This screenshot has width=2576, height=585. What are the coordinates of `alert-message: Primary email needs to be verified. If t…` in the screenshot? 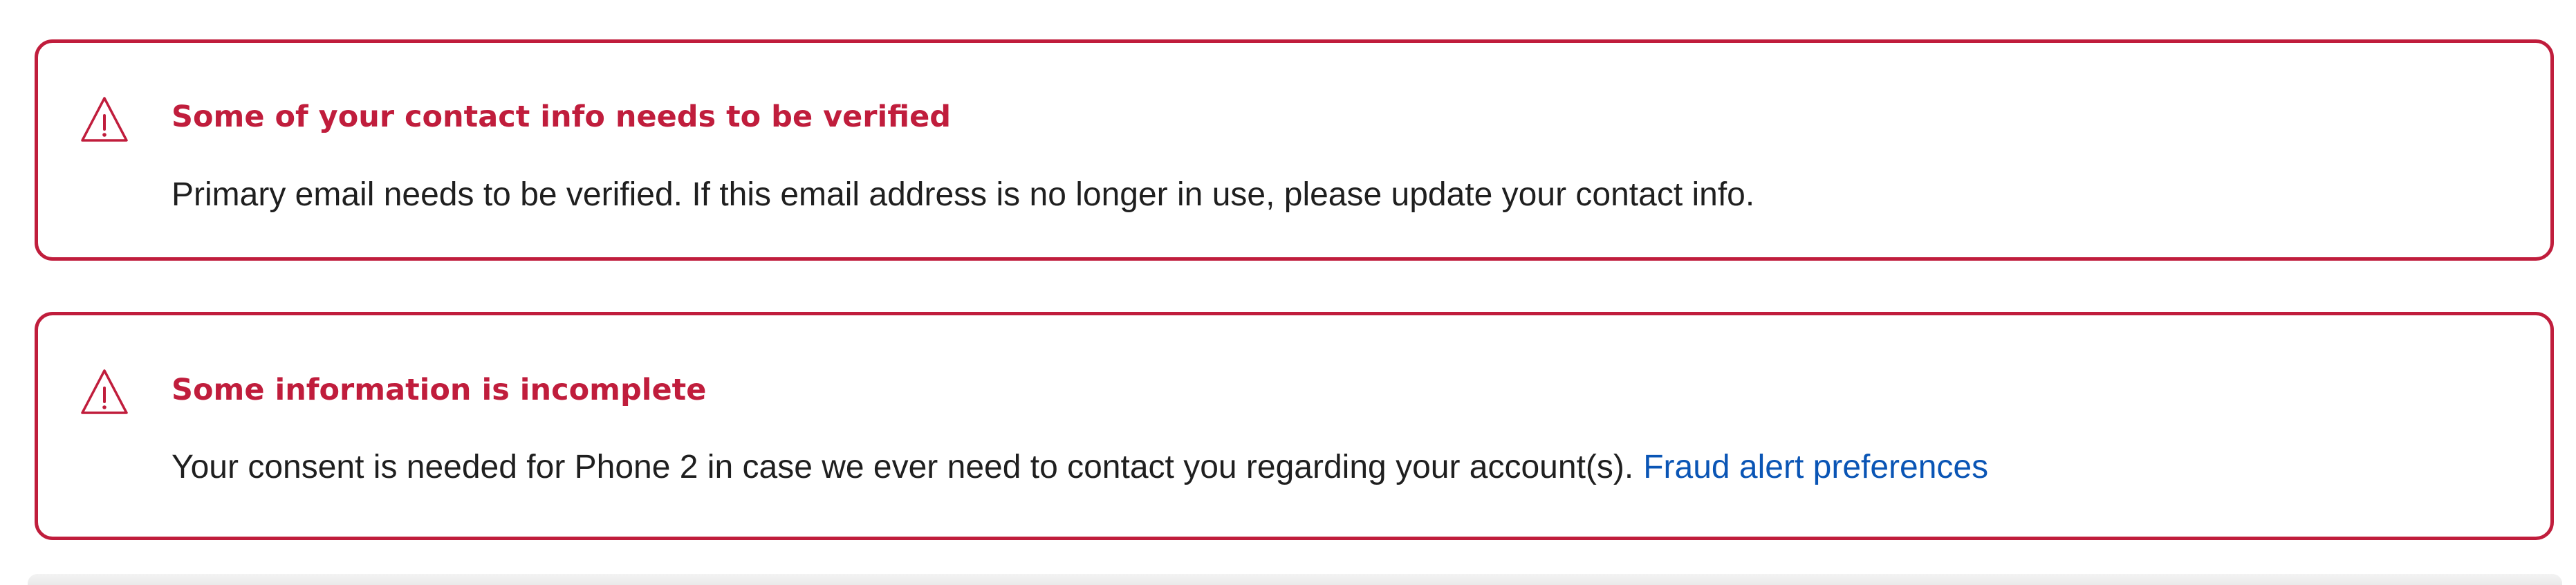 It's located at (963, 195).